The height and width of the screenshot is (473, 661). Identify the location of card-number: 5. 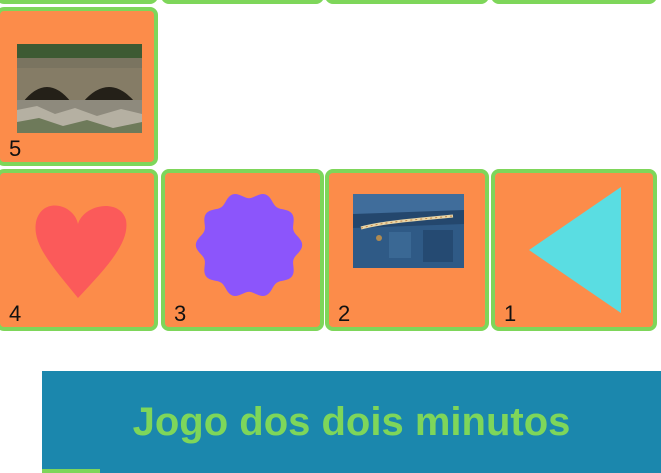
(15, 148).